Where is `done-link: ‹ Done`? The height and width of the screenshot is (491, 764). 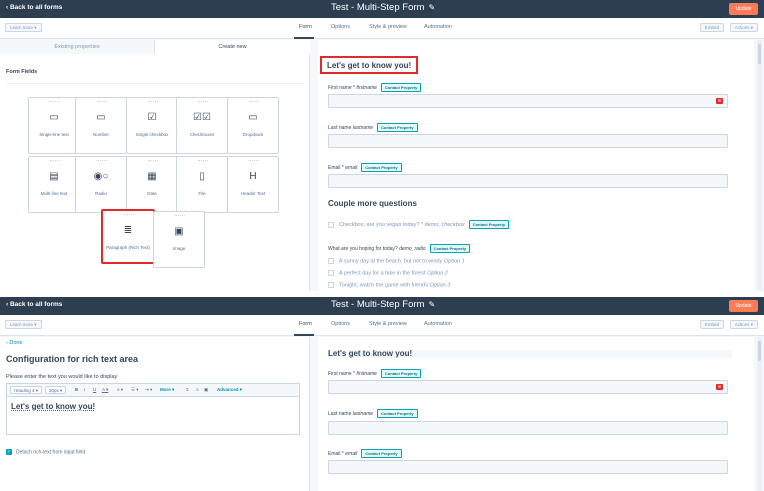
done-link: ‹ Done is located at coordinates (14, 343).